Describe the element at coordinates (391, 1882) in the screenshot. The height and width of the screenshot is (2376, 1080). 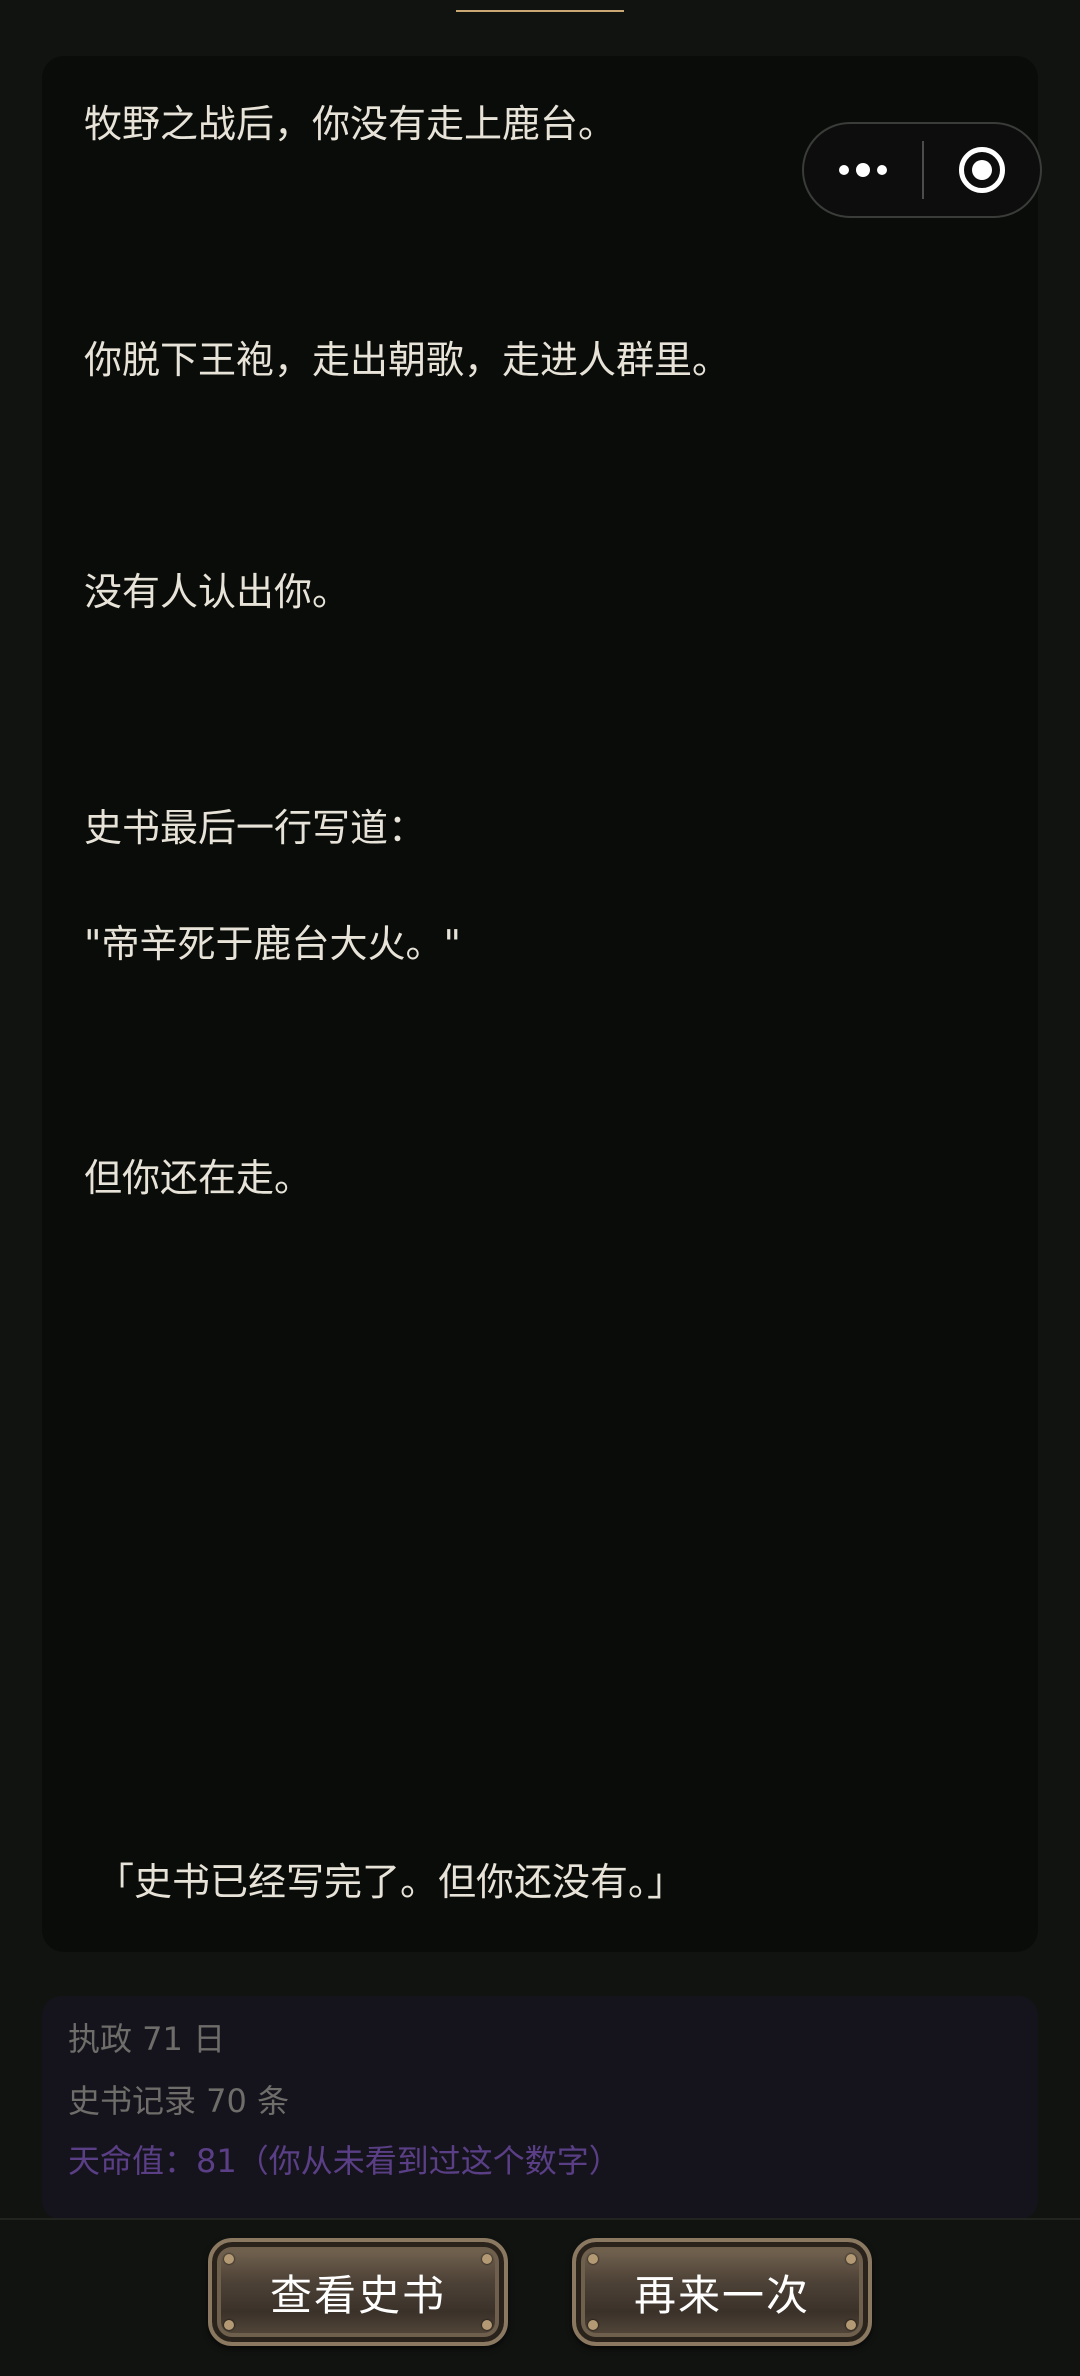
I see `closing-line: 「史书已经写完了。但你还没有。」` at that location.